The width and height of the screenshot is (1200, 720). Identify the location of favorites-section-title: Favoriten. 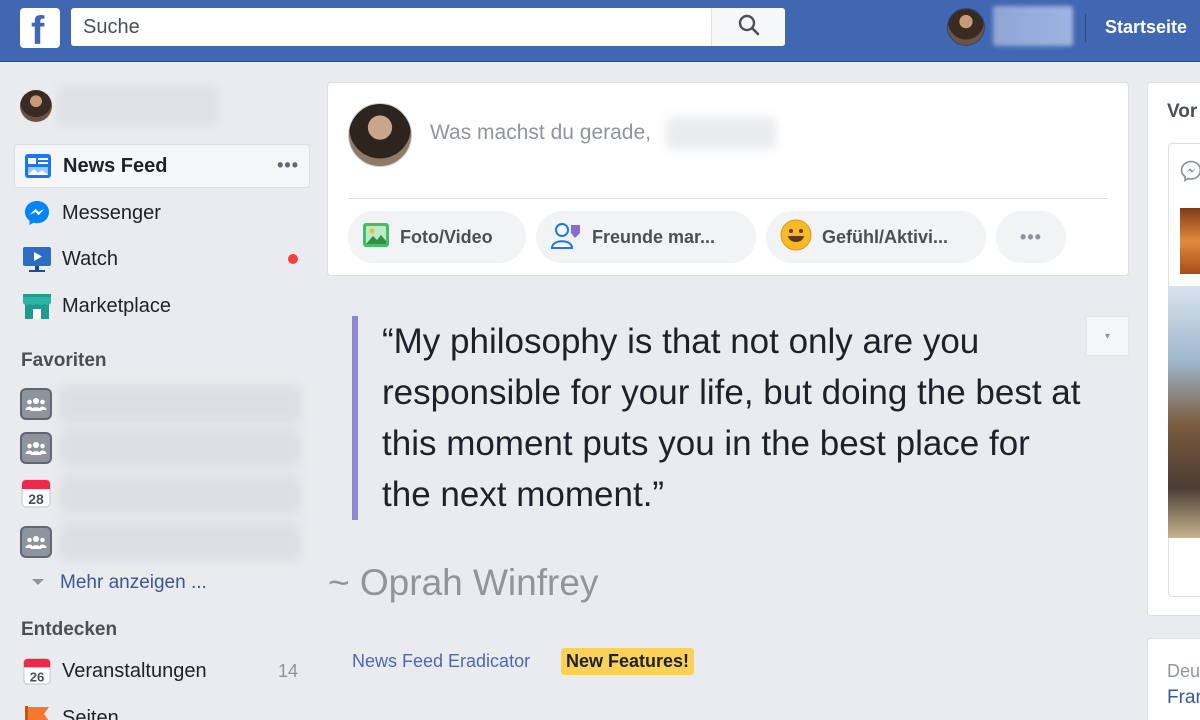
(64, 360).